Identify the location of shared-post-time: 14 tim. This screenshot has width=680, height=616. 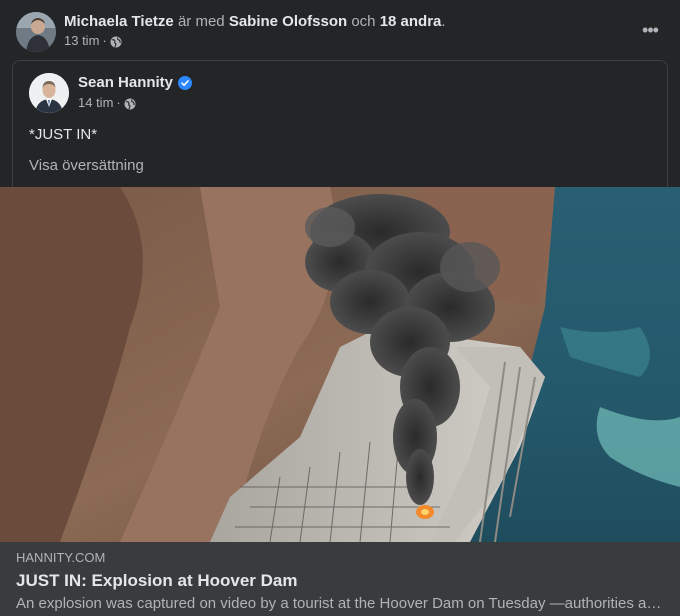
(95, 103).